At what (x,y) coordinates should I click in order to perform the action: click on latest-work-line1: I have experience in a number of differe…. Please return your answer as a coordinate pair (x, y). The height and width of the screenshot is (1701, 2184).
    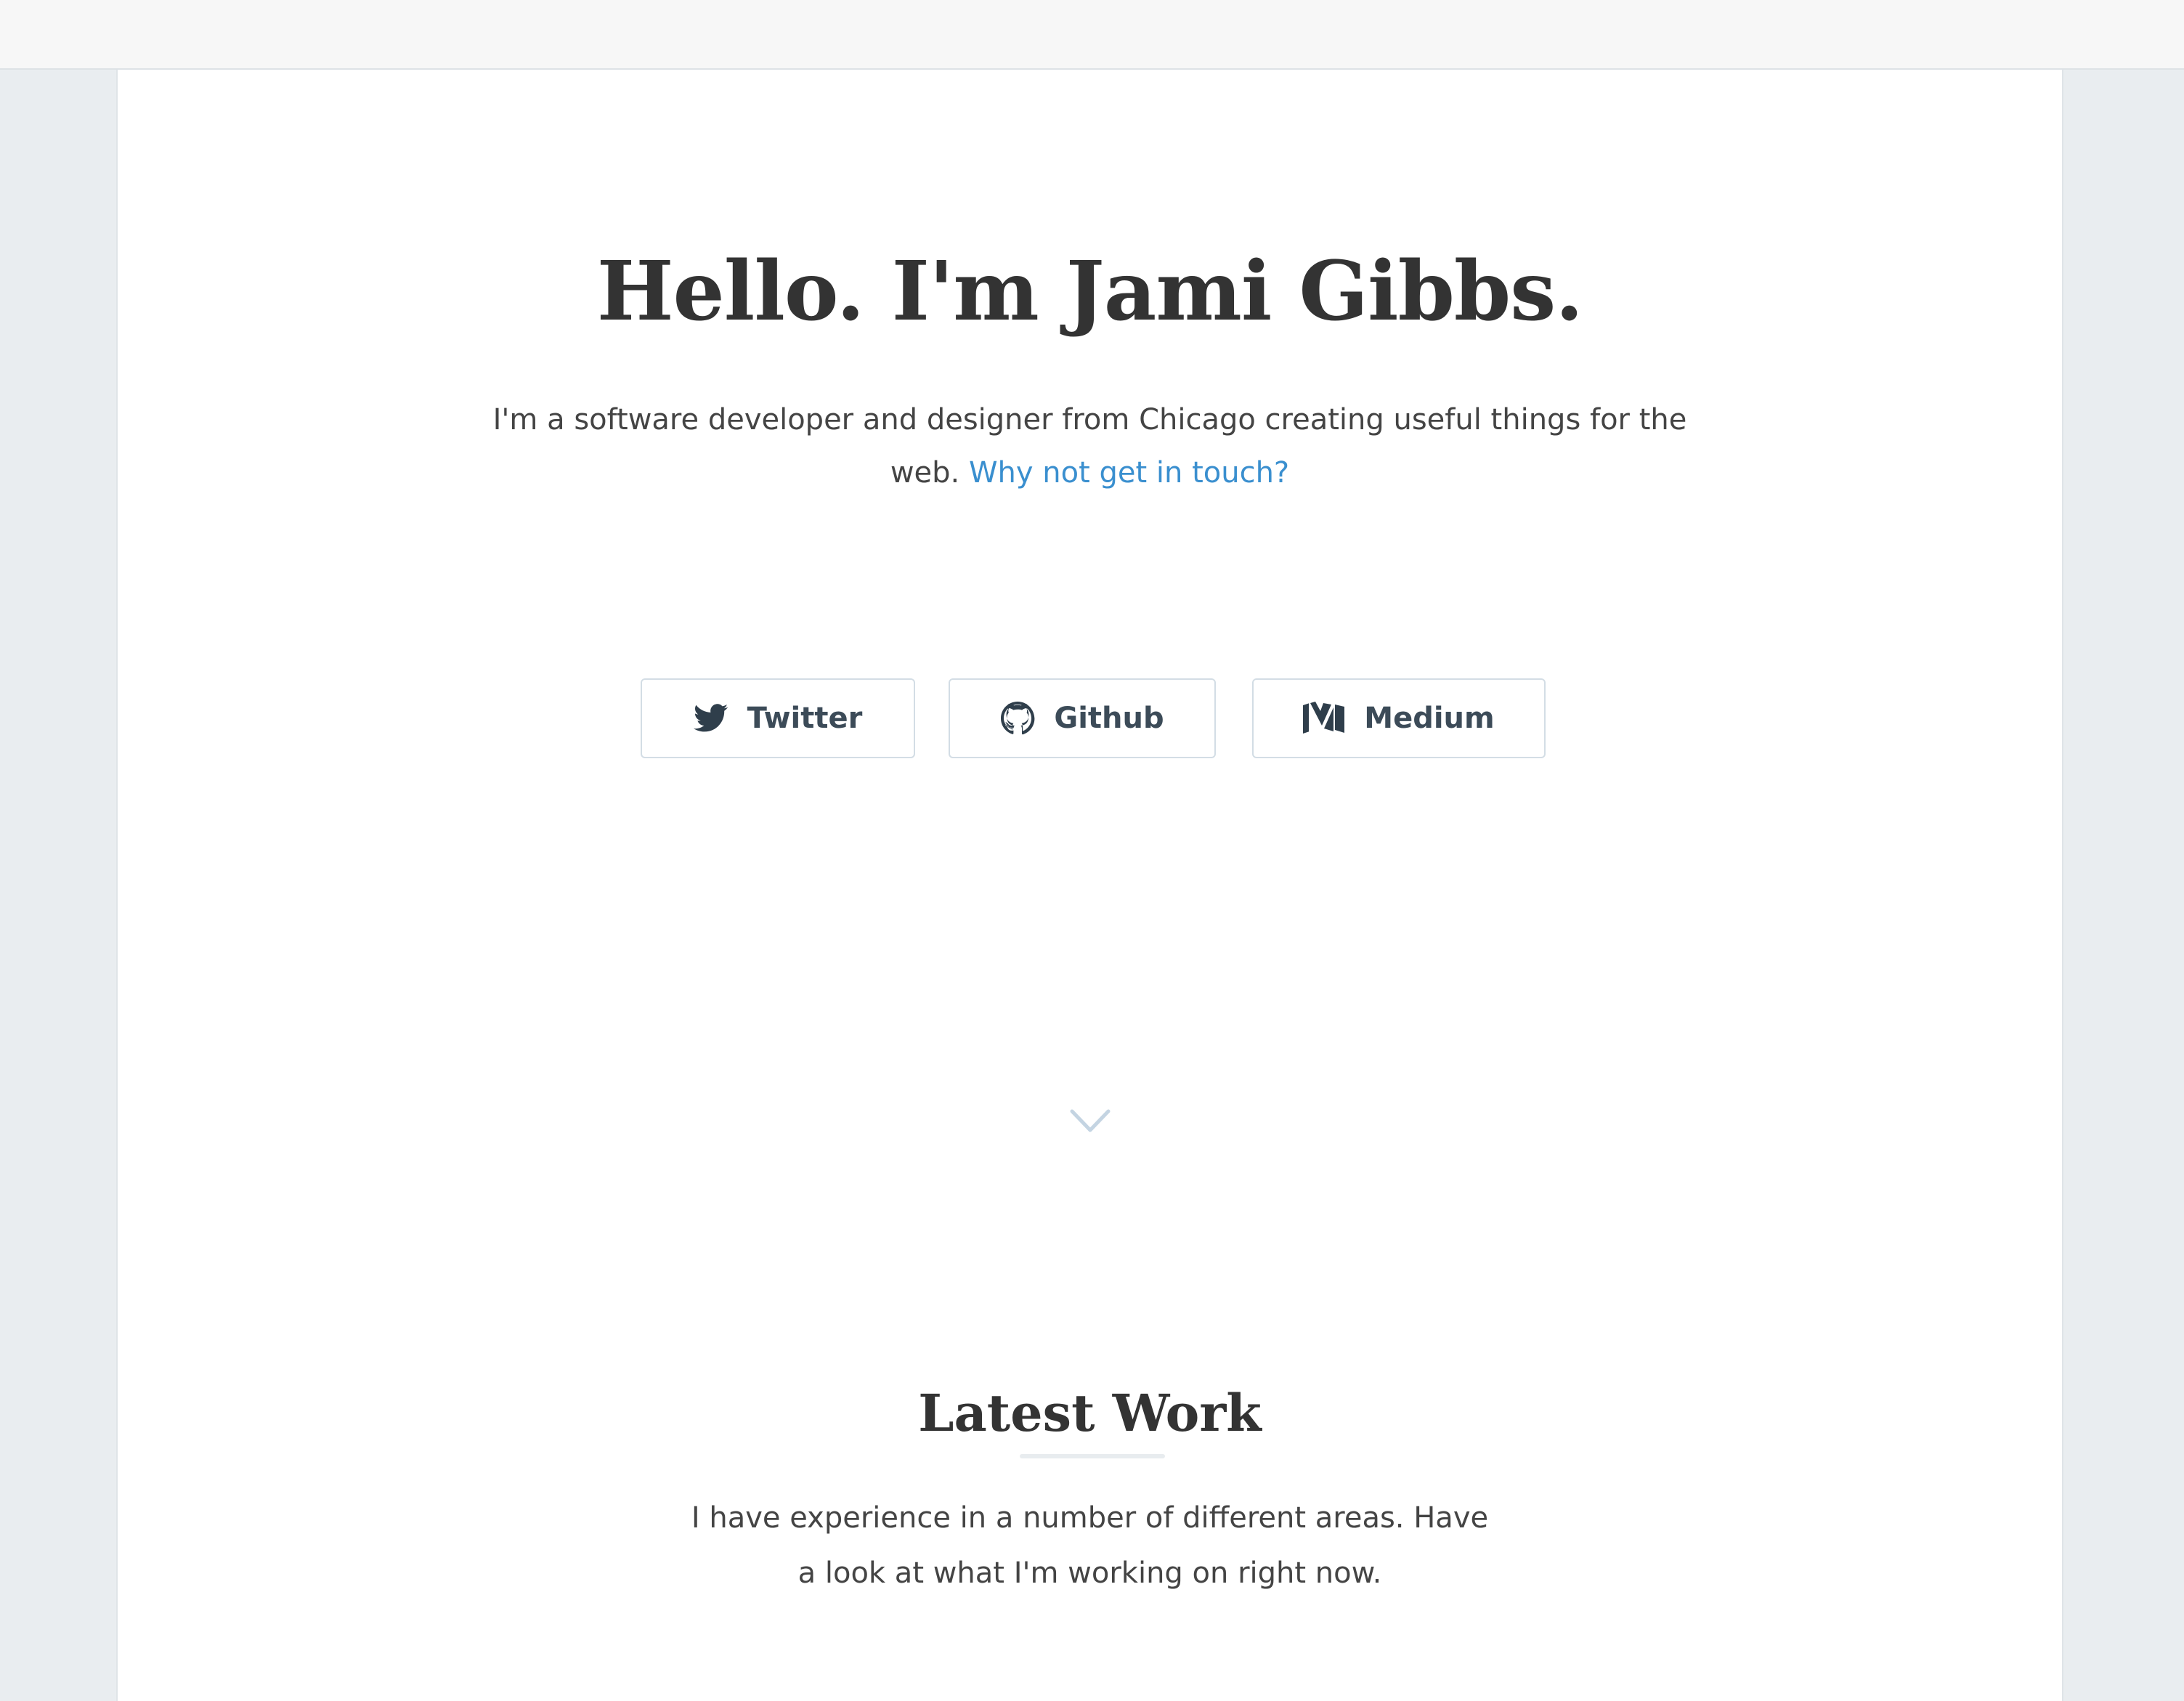
    Looking at the image, I should click on (1090, 1518).